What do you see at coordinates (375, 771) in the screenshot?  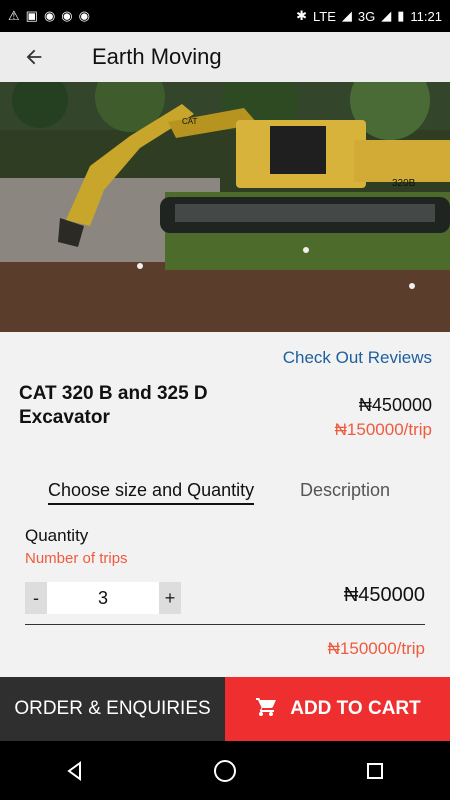 I see `recents-nav-icon` at bounding box center [375, 771].